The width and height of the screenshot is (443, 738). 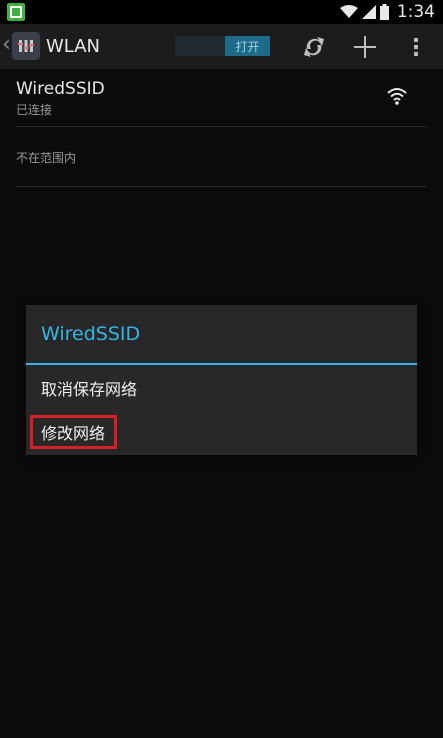 What do you see at coordinates (221, 388) in the screenshot?
I see `forget-network-item: 取消保存网络` at bounding box center [221, 388].